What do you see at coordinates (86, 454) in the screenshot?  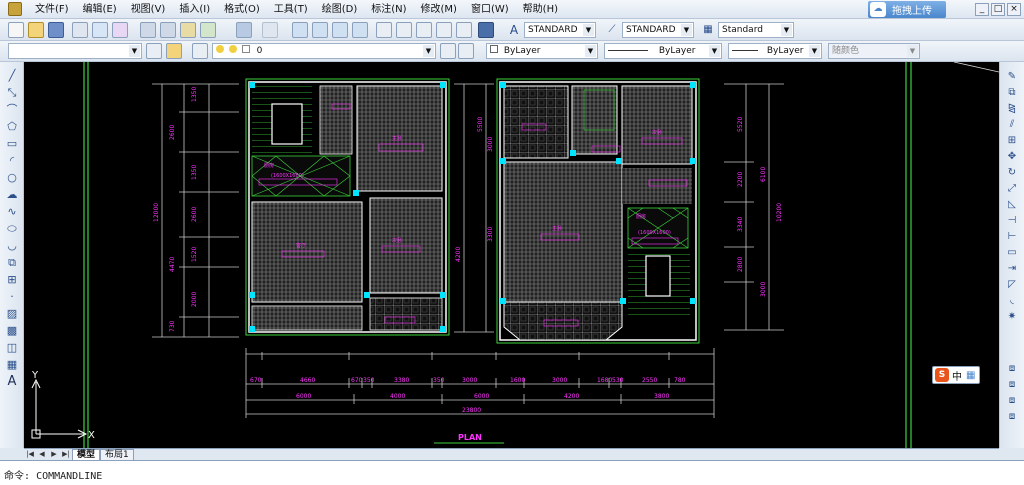 I see `tab-model: 模型` at bounding box center [86, 454].